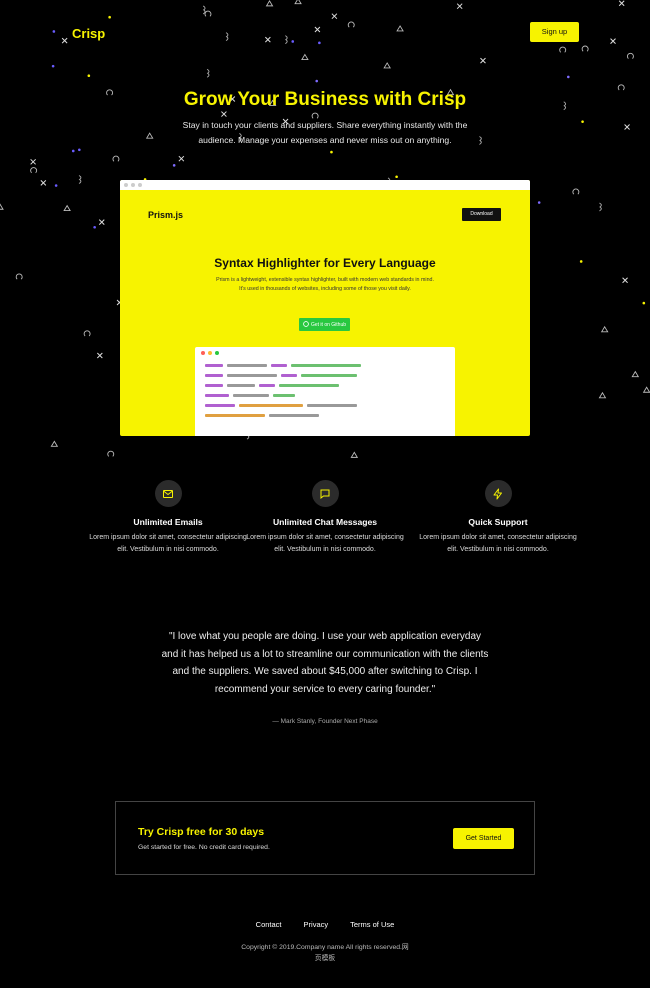 This screenshot has width=650, height=988. What do you see at coordinates (325, 721) in the screenshot?
I see `testimonial-author: — Mark Stanly, Founder Next Phase` at bounding box center [325, 721].